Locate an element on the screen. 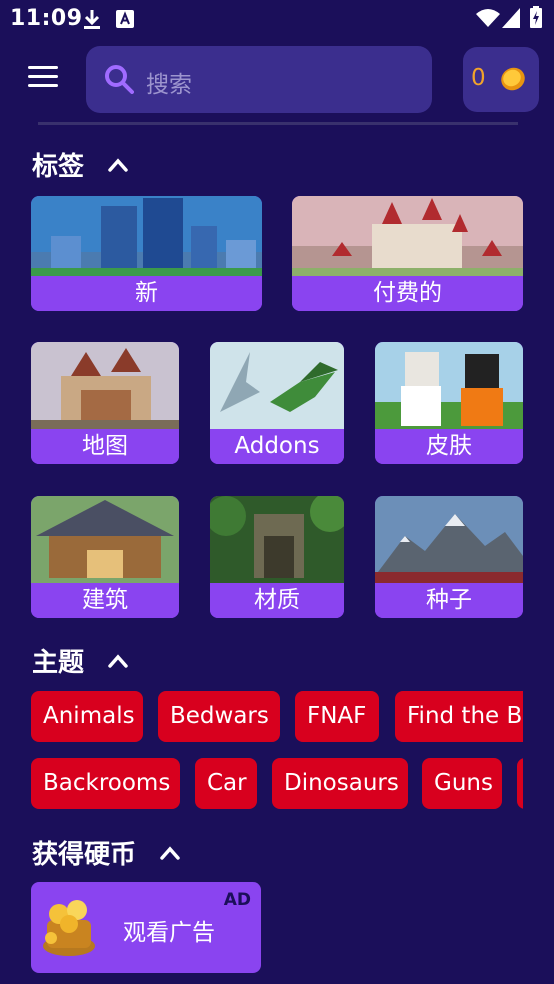 The height and width of the screenshot is (984, 554). themes-section-header: 主题 is located at coordinates (80, 660).